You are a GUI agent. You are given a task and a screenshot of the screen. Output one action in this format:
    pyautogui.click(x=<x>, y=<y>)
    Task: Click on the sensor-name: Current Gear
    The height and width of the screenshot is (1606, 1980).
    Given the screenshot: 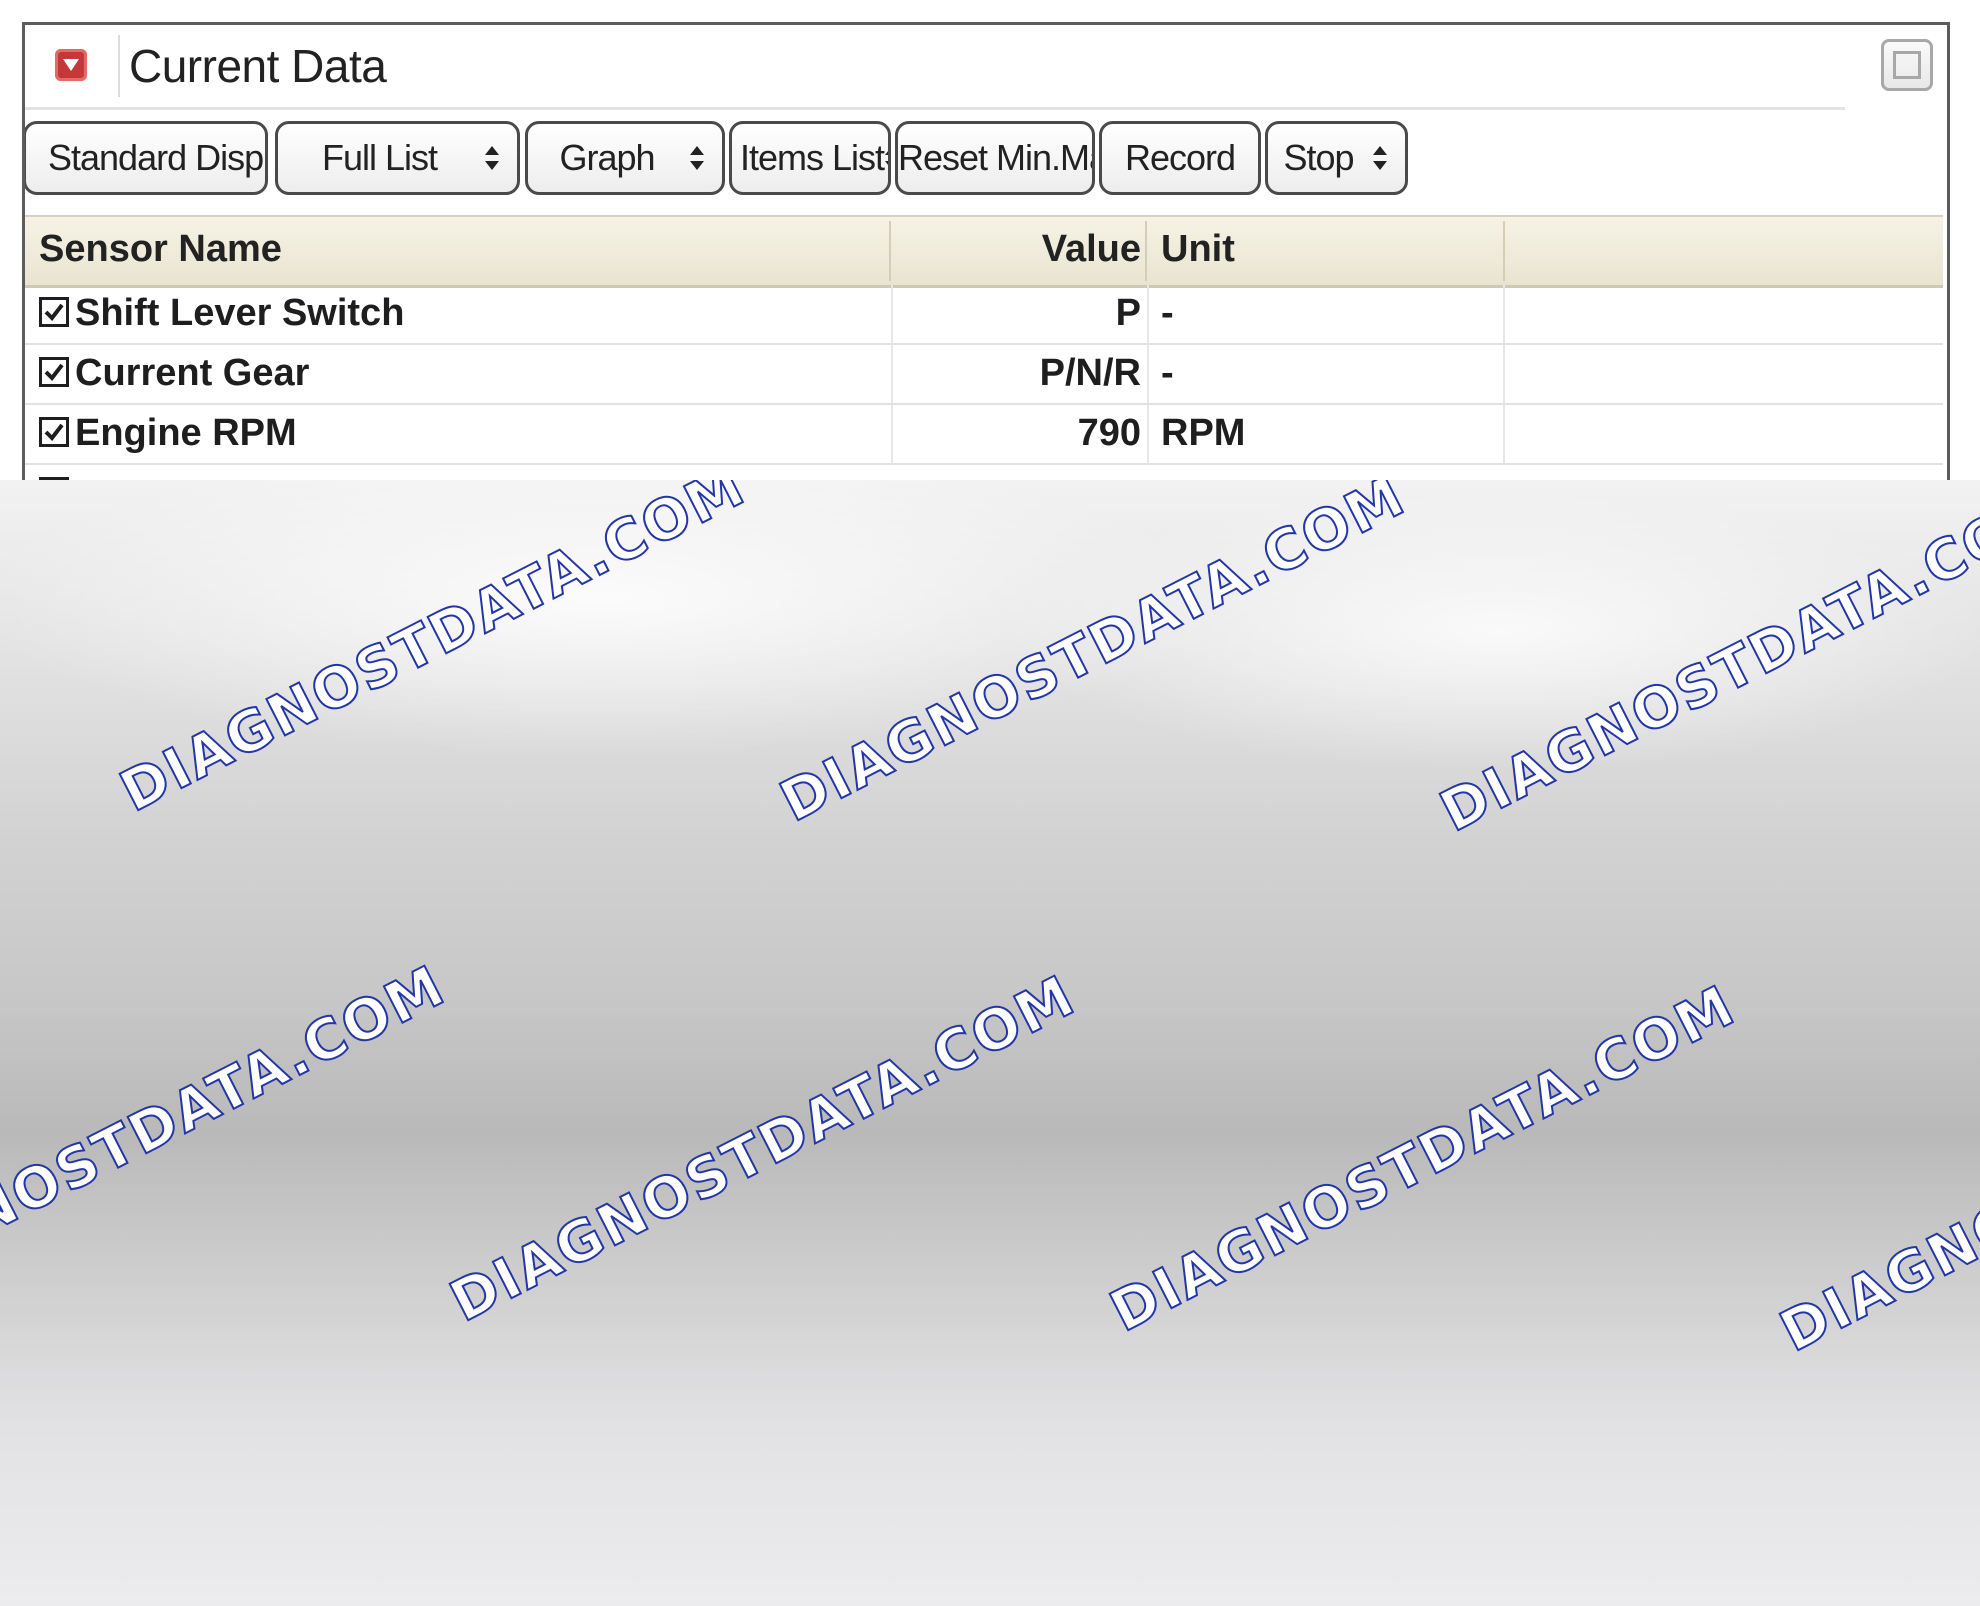 What is the action you would take?
    pyautogui.click(x=192, y=373)
    